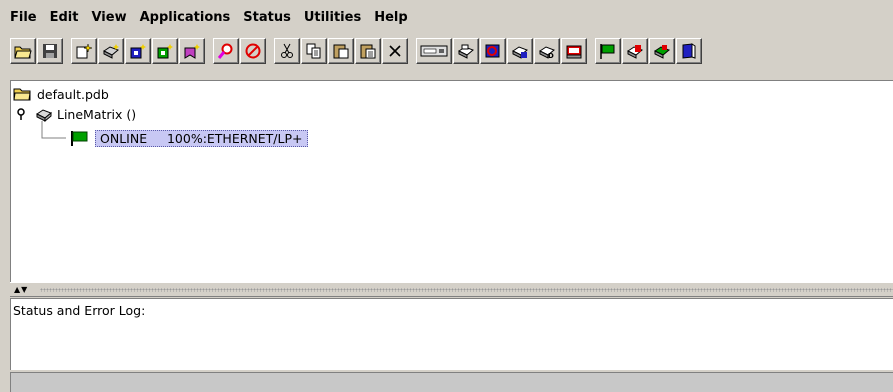 The height and width of the screenshot is (392, 893). I want to click on copy-button, so click(314, 51).